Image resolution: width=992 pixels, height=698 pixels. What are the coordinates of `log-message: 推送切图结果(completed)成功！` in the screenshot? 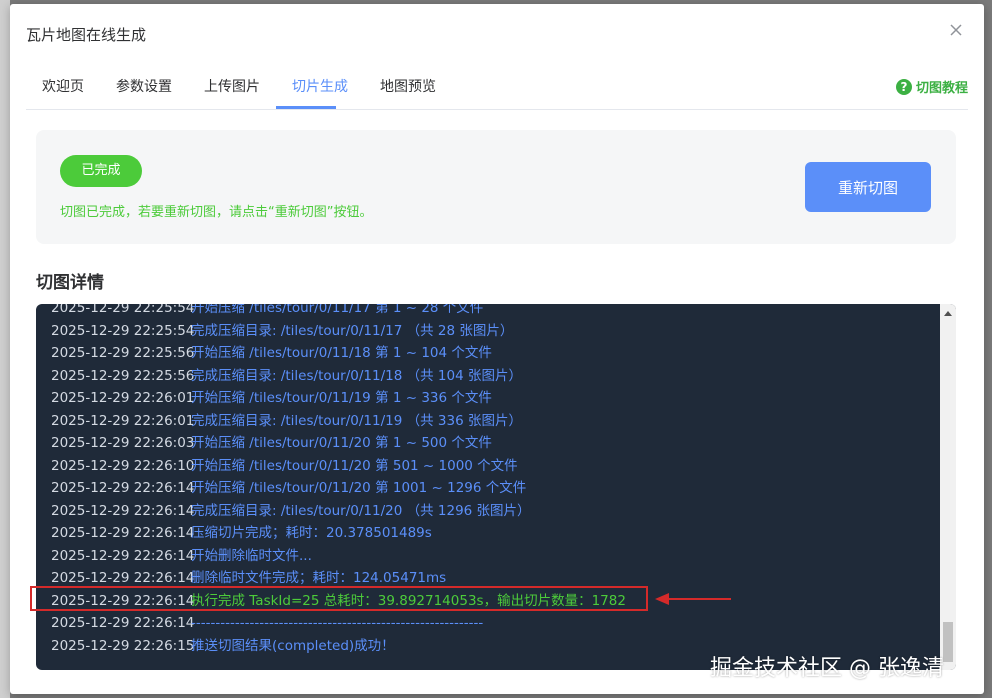 It's located at (293, 645).